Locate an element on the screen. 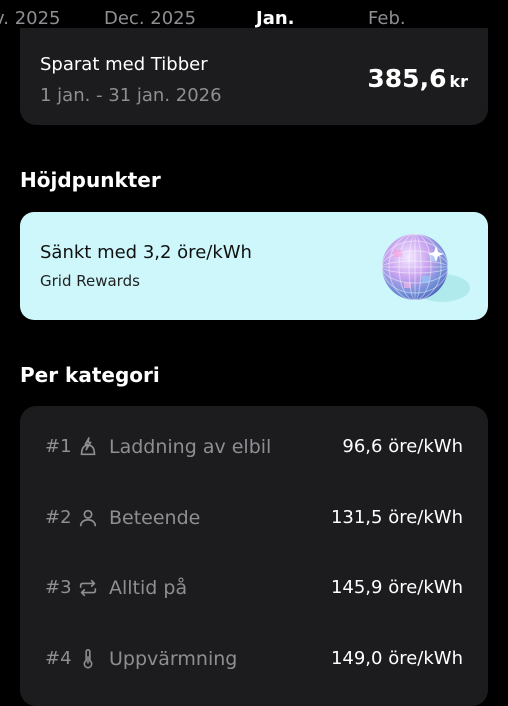 The image size is (508, 706). thermometer-icon is located at coordinates (88, 659).